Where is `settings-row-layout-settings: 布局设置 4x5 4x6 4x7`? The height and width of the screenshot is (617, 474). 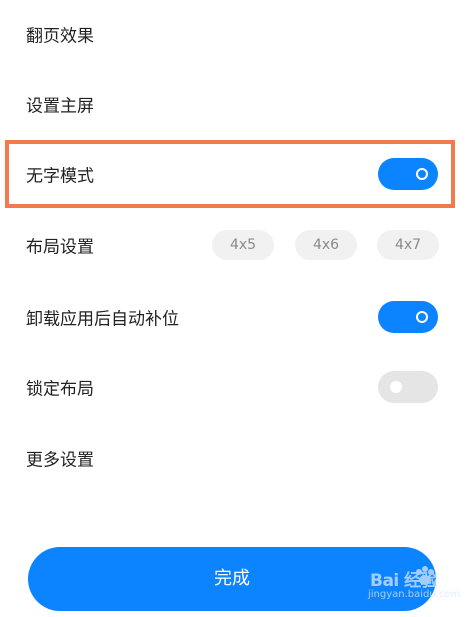
settings-row-layout-settings: 布局设置 4x5 4x6 4x7 is located at coordinates (237, 245).